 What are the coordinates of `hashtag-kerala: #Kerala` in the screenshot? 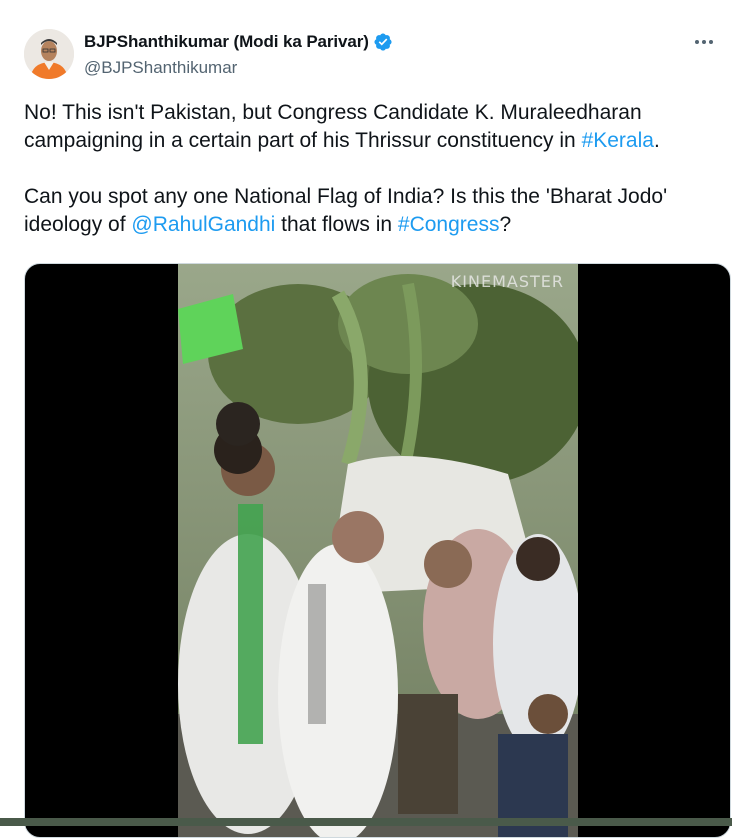 It's located at (618, 140).